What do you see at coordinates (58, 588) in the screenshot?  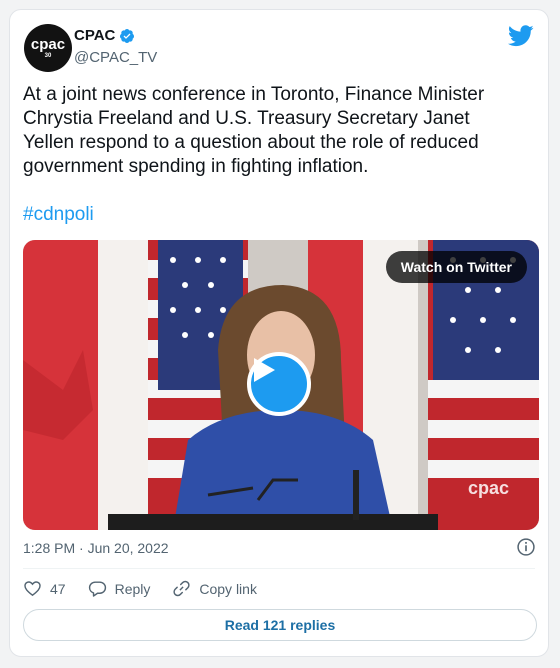 I see `like-count: 47` at bounding box center [58, 588].